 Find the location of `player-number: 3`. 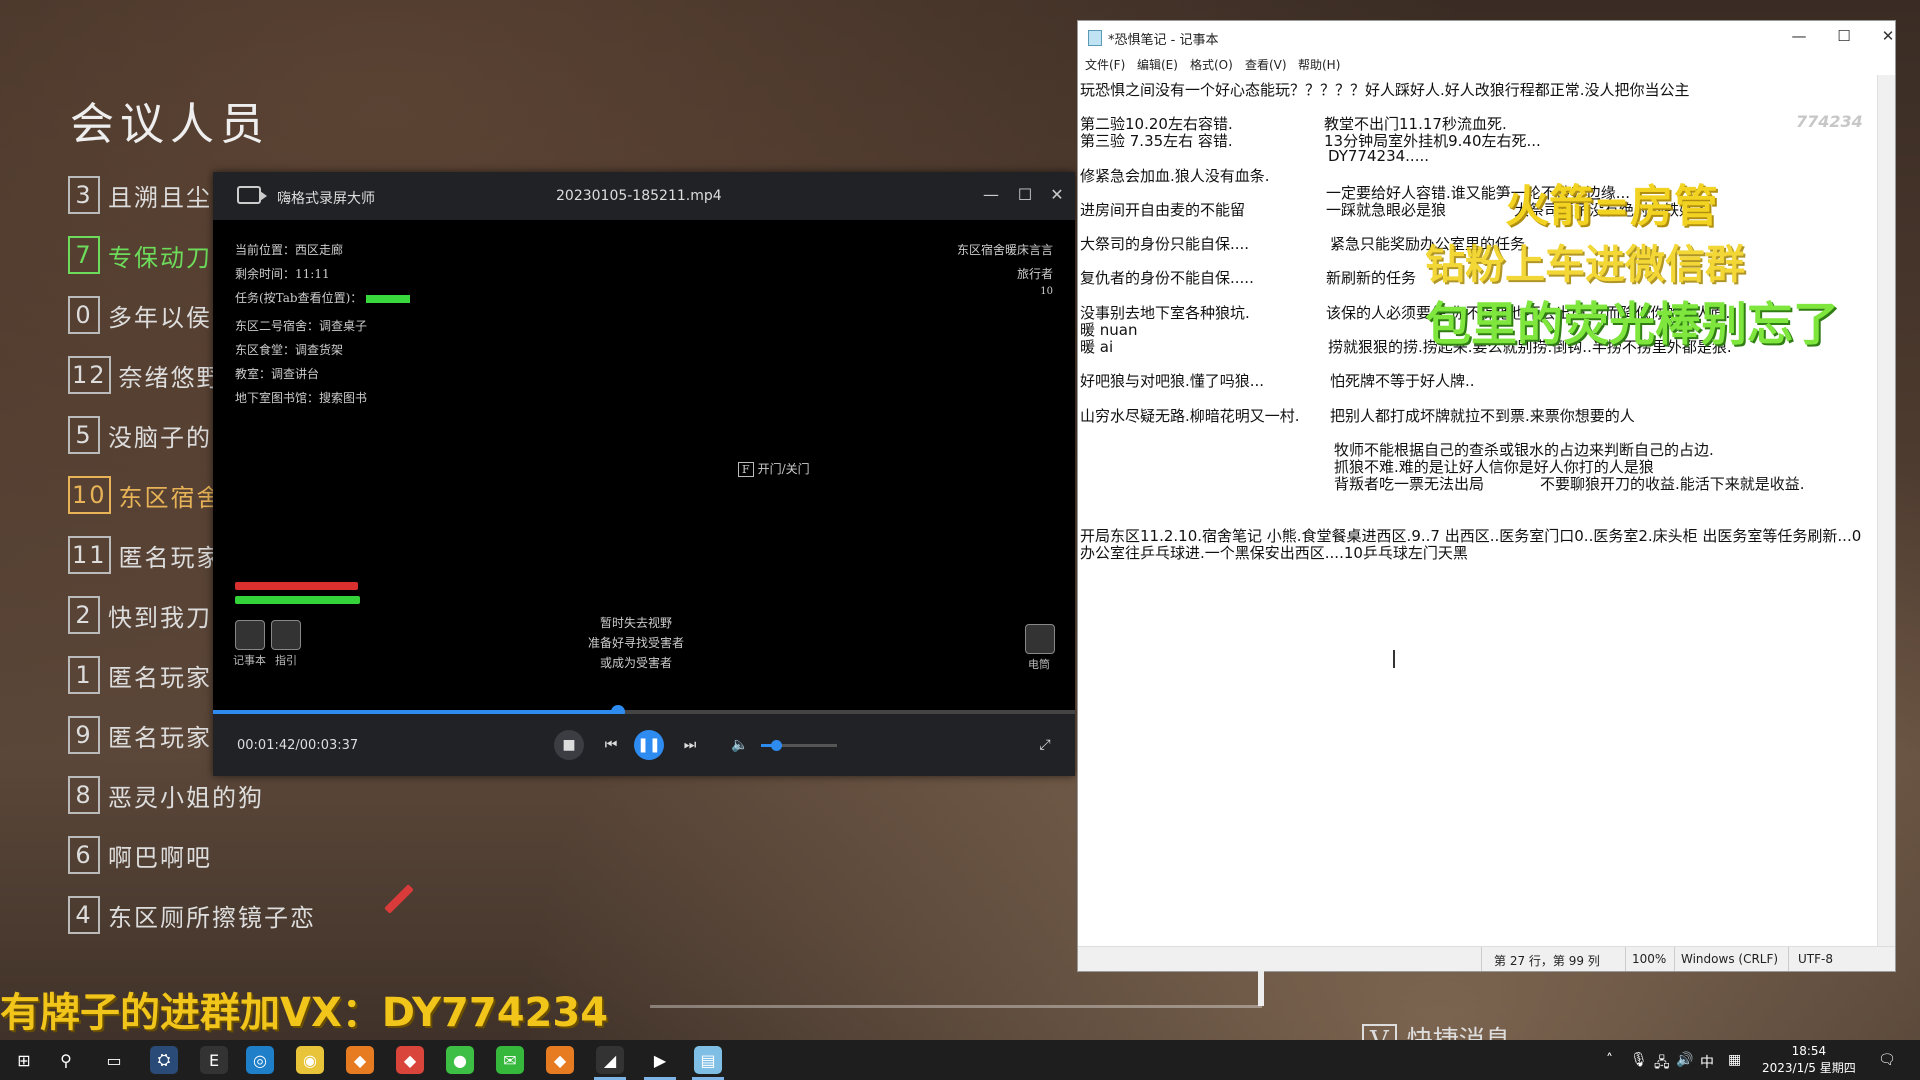

player-number: 3 is located at coordinates (84, 195).